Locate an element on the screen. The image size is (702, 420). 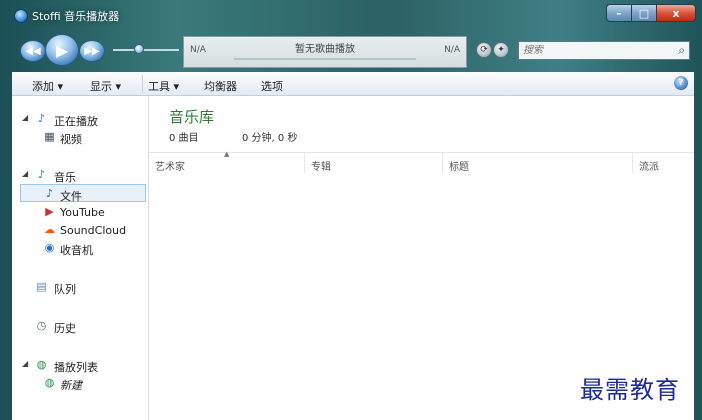
sidebar-item-label: 文件 is located at coordinates (71, 196).